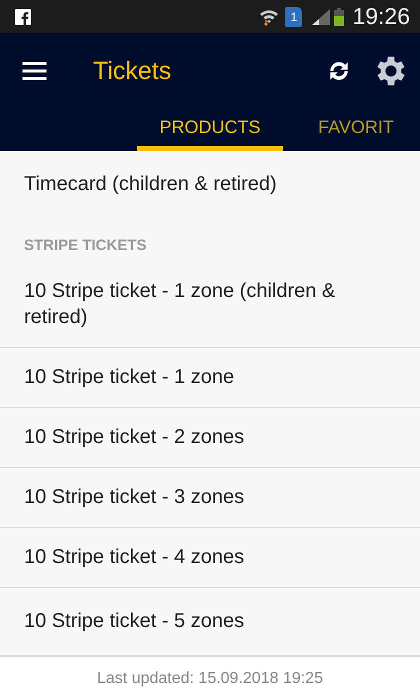  Describe the element at coordinates (210, 183) in the screenshot. I see `ticket-list-item: Timecard (children & retired)` at that location.